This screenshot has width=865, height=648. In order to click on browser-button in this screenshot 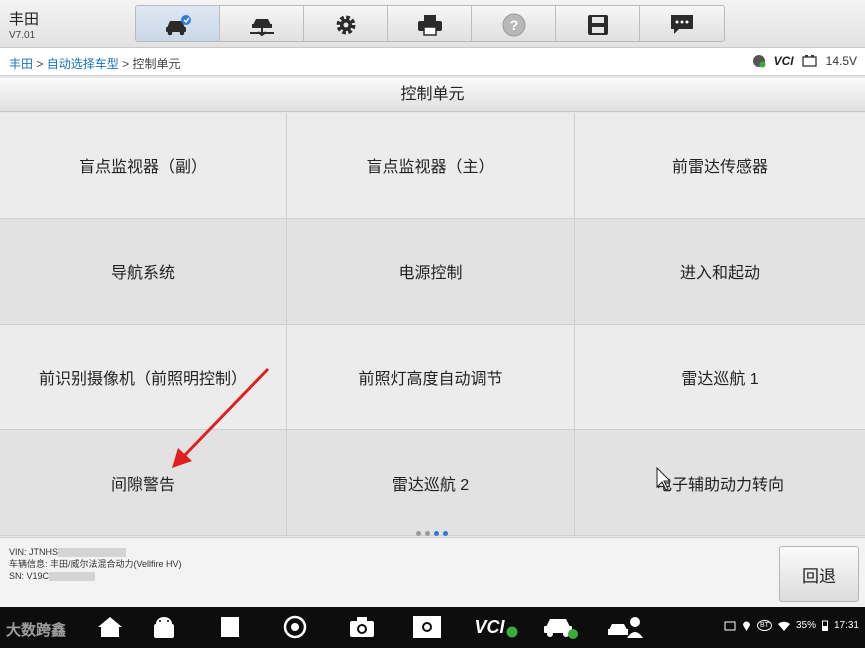, I will do `click(295, 627)`.